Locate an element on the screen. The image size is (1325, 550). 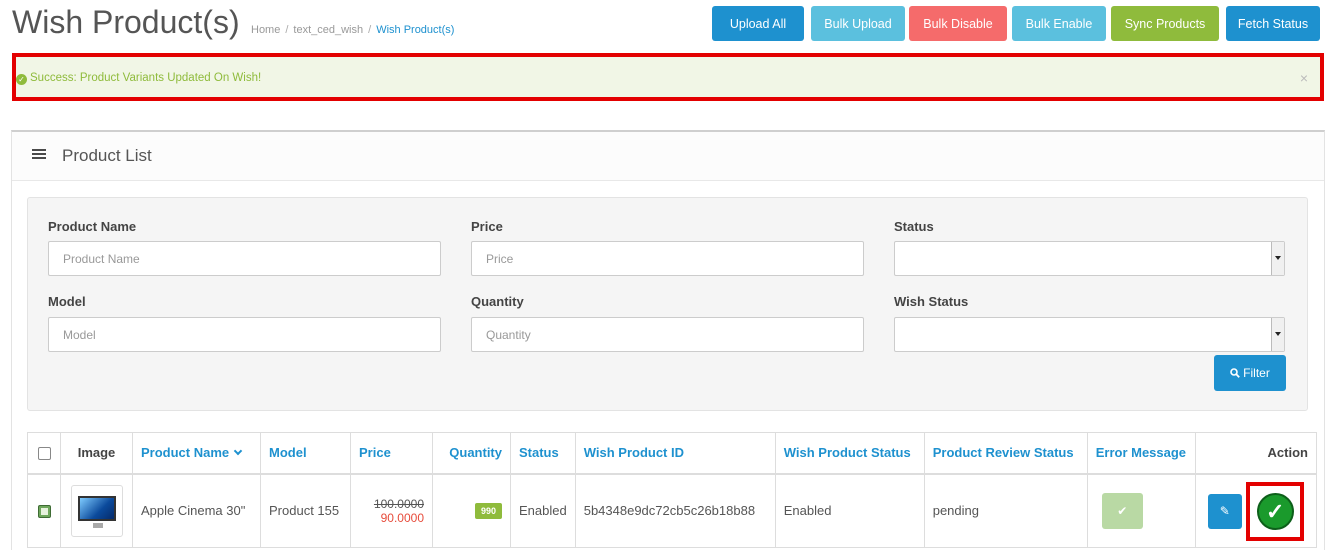
row-error-message-cell: ✔ is located at coordinates (1141, 510).